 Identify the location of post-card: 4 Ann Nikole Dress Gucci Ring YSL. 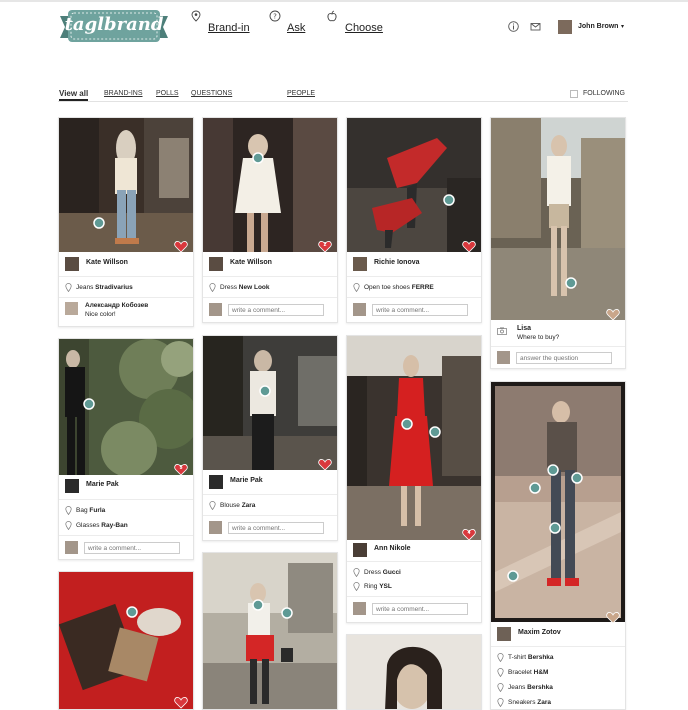
(414, 479).